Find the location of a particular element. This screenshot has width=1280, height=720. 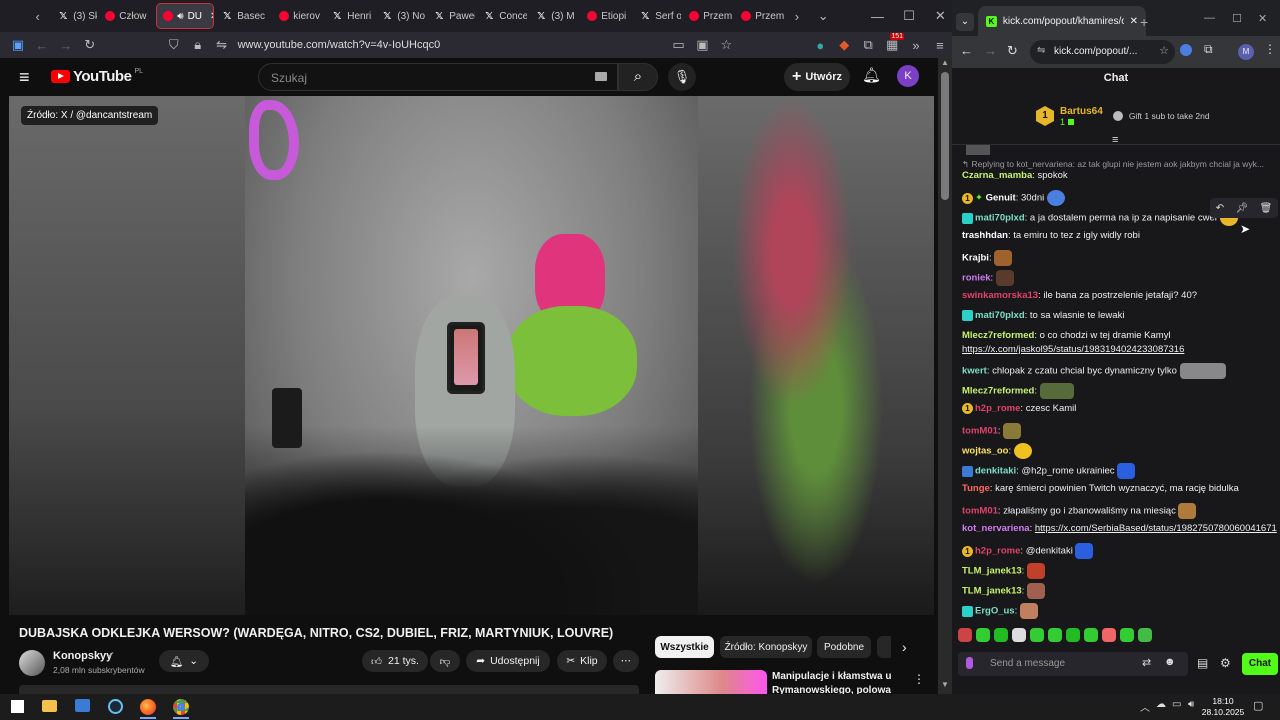

chat-username: Mlecz7reformed is located at coordinates (998, 335).